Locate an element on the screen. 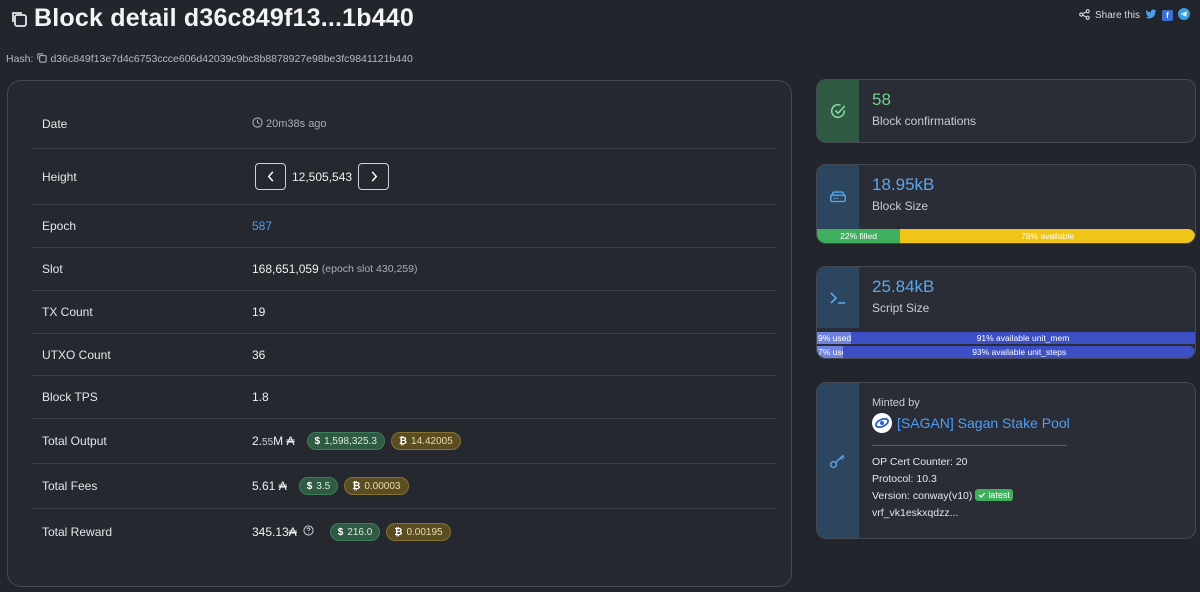  total-fees-value: 5.61 ₳ is located at coordinates (269, 486).